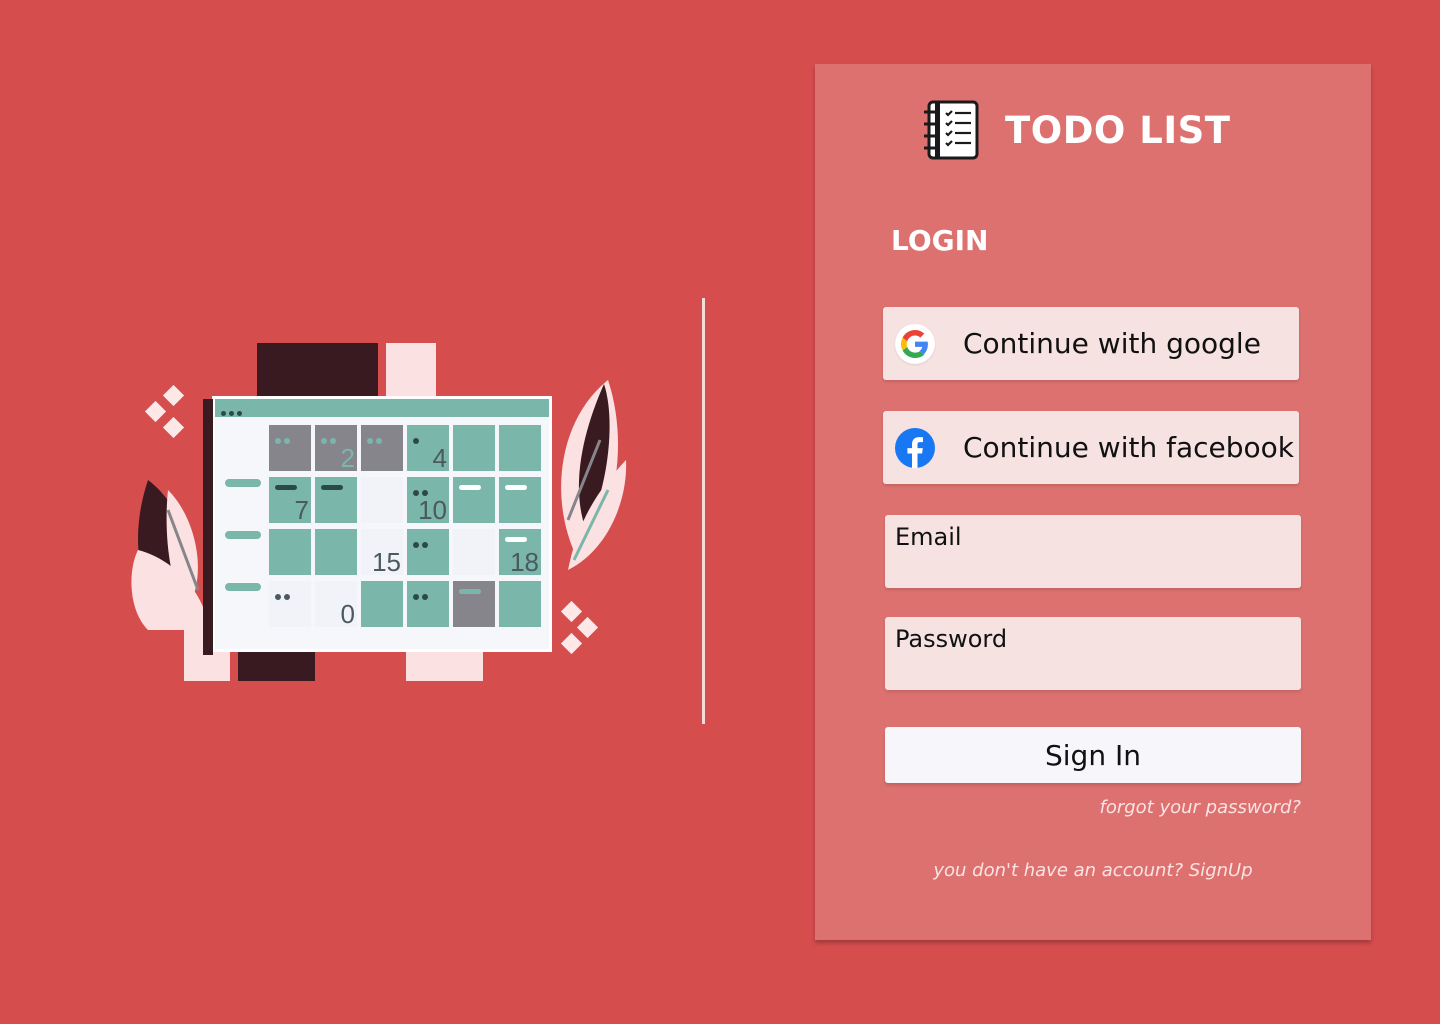  Describe the element at coordinates (382, 408) in the screenshot. I see `calendar-header-bar` at that location.